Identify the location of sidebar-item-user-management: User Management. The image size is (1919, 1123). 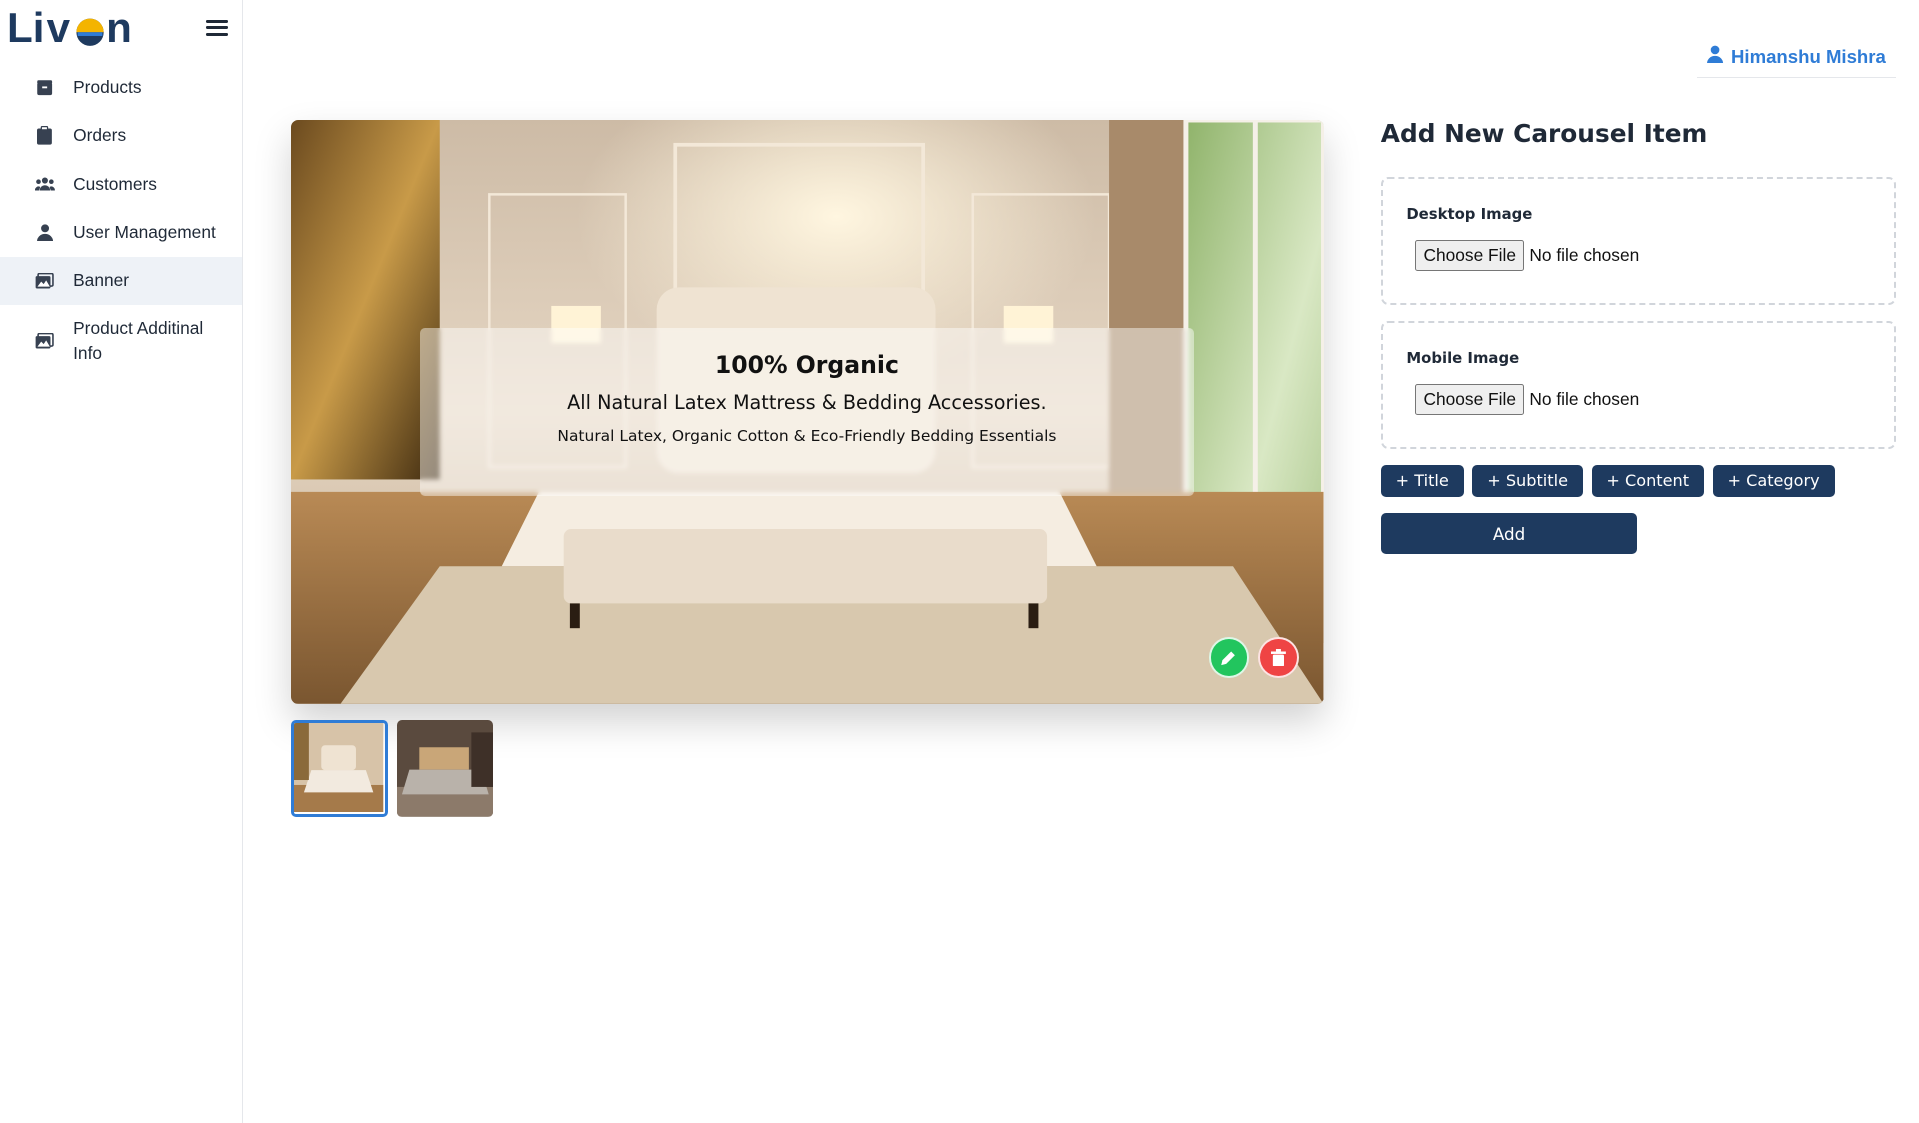
(121, 232).